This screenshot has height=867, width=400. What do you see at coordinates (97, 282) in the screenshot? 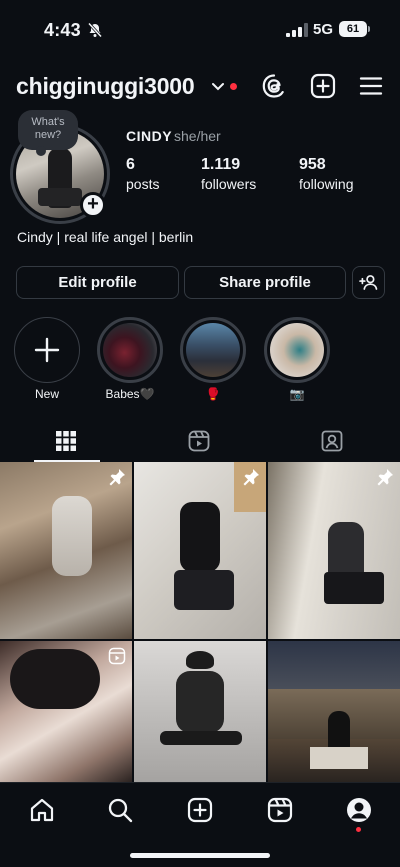
I see `edit-profile-button: Edit profile` at bounding box center [97, 282].